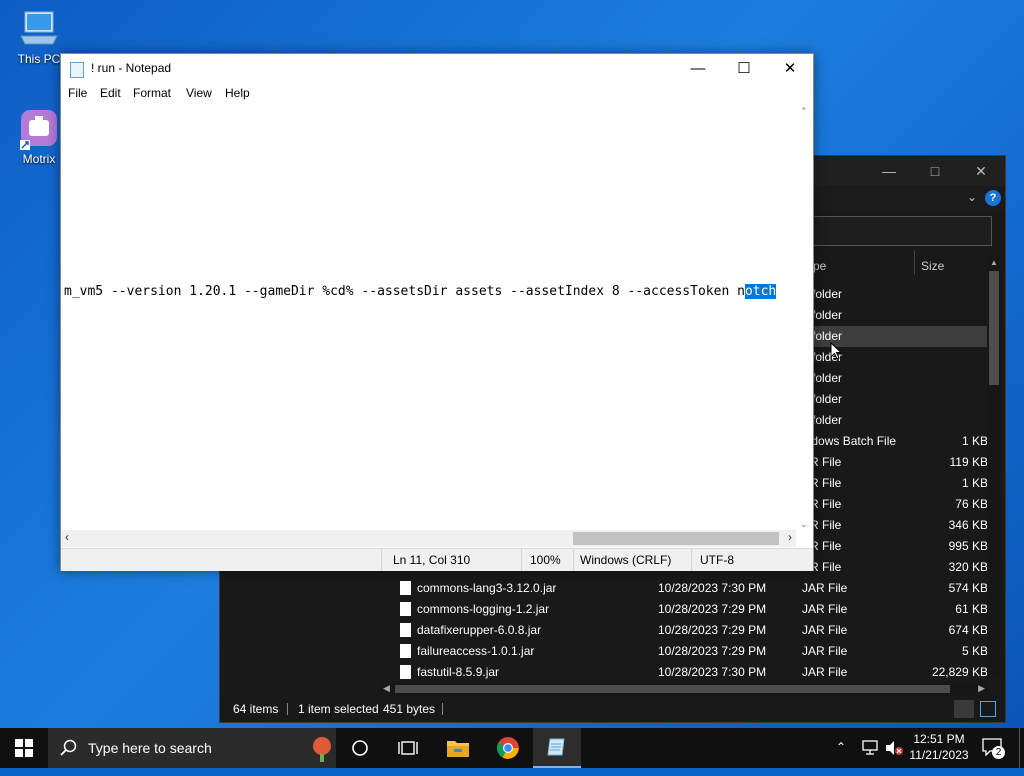 This screenshot has width=1024, height=776. I want to click on selection-count: 1 item selected, so click(338, 709).